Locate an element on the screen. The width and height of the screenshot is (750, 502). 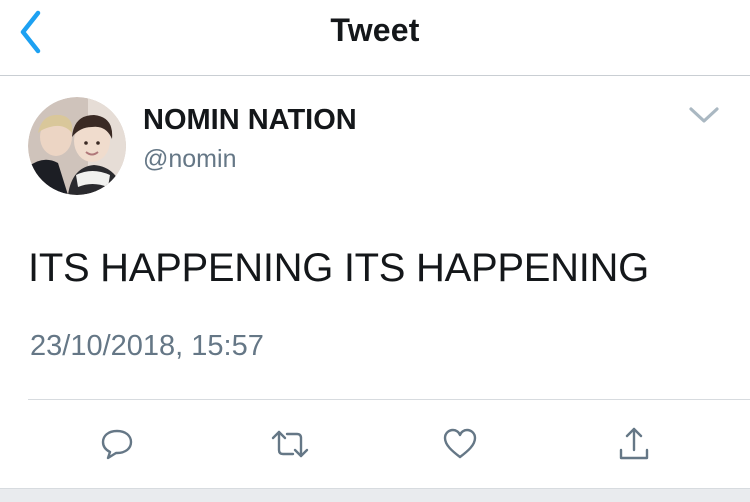
share-button is located at coordinates (634, 444).